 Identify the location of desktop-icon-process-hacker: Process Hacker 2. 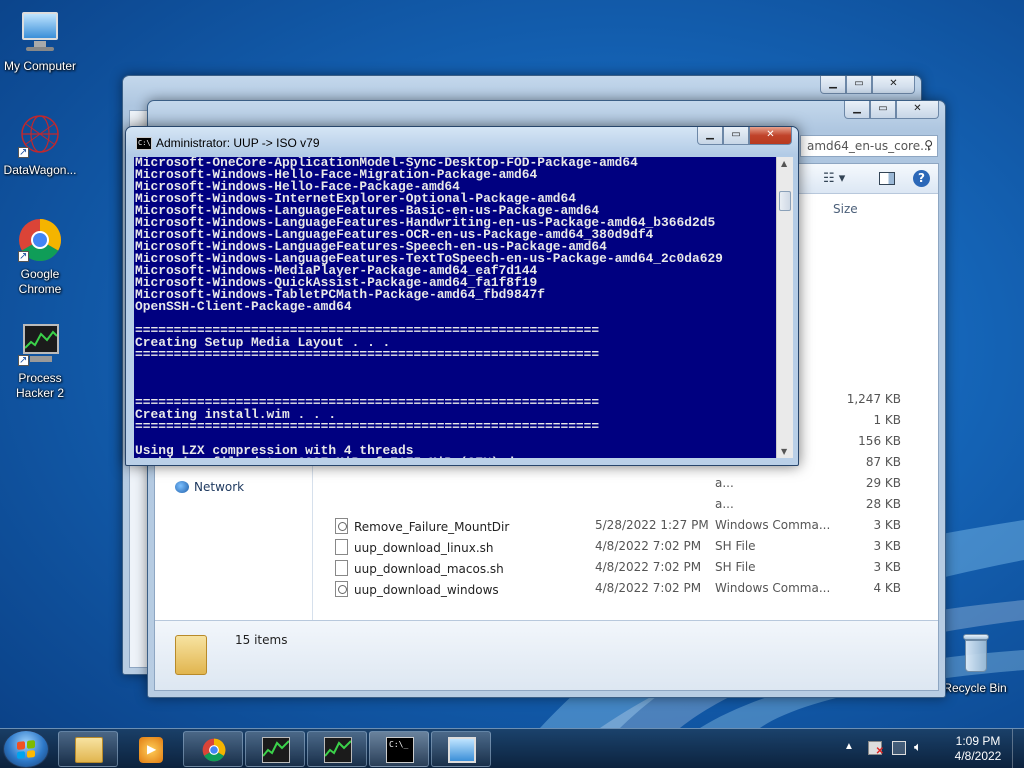
(40, 360).